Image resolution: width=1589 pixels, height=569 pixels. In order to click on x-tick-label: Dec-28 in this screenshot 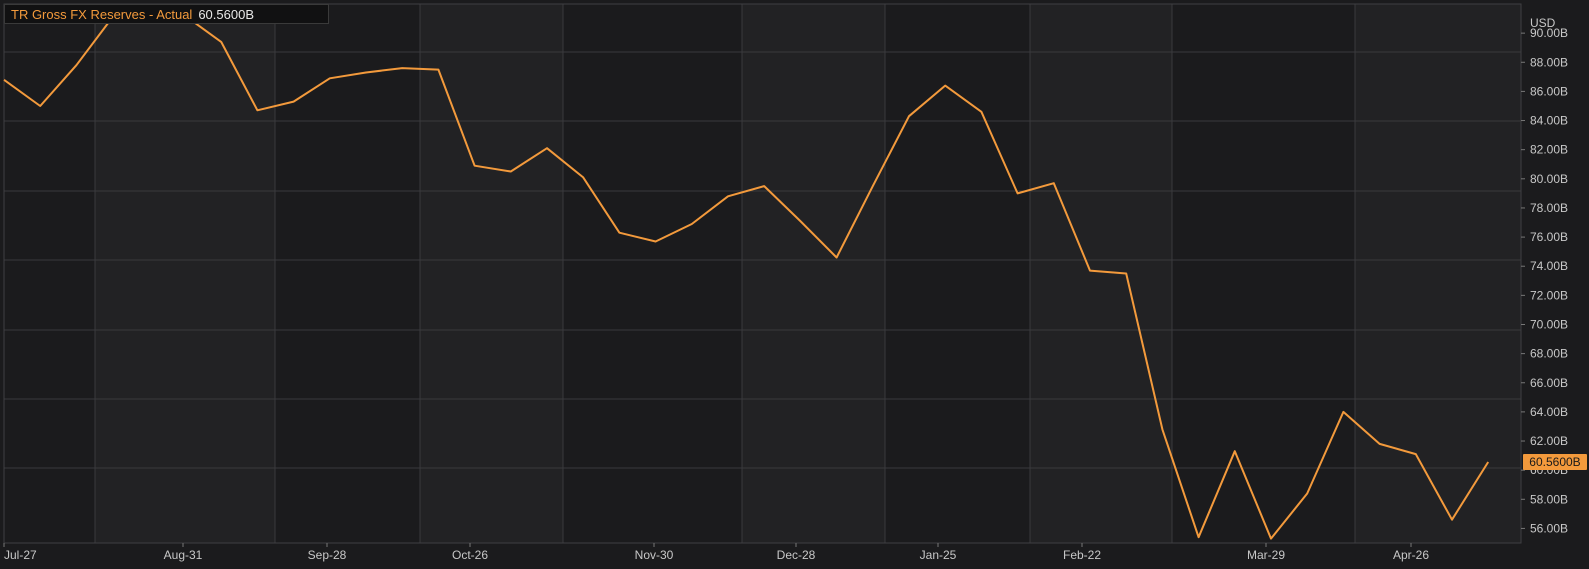, I will do `click(796, 555)`.